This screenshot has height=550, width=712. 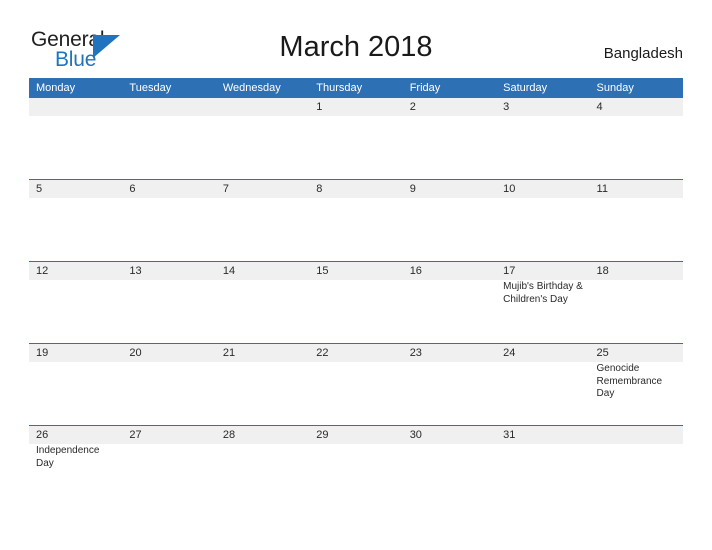 I want to click on calendar-week-events-row: Independence Day, so click(x=356, y=475).